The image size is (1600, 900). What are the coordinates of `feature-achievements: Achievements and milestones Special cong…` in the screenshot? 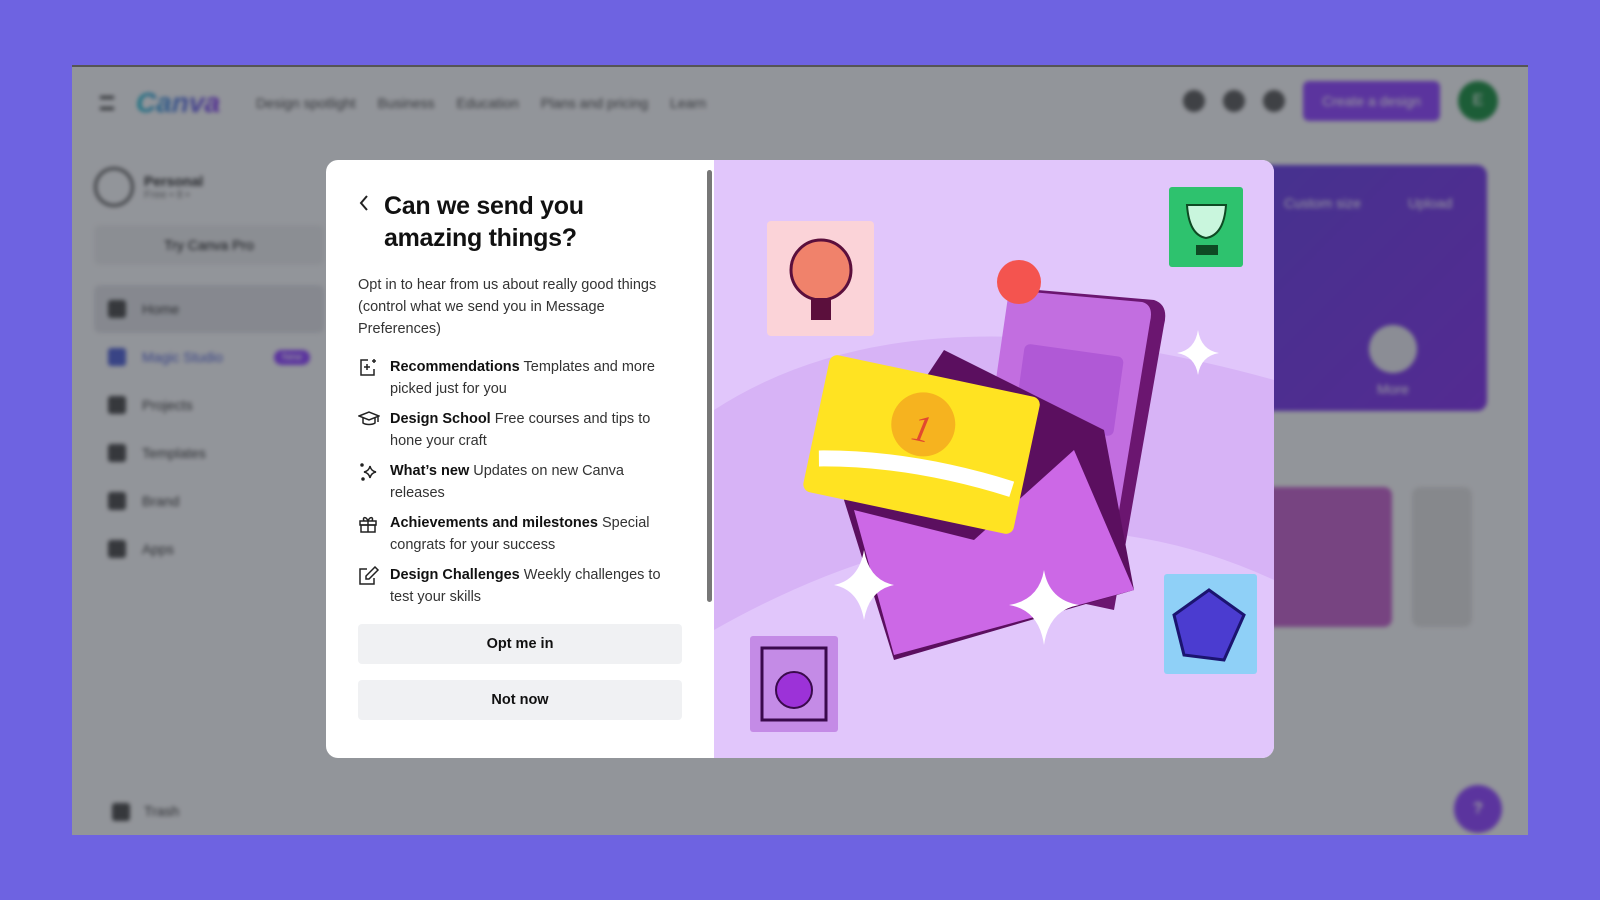 It's located at (520, 534).